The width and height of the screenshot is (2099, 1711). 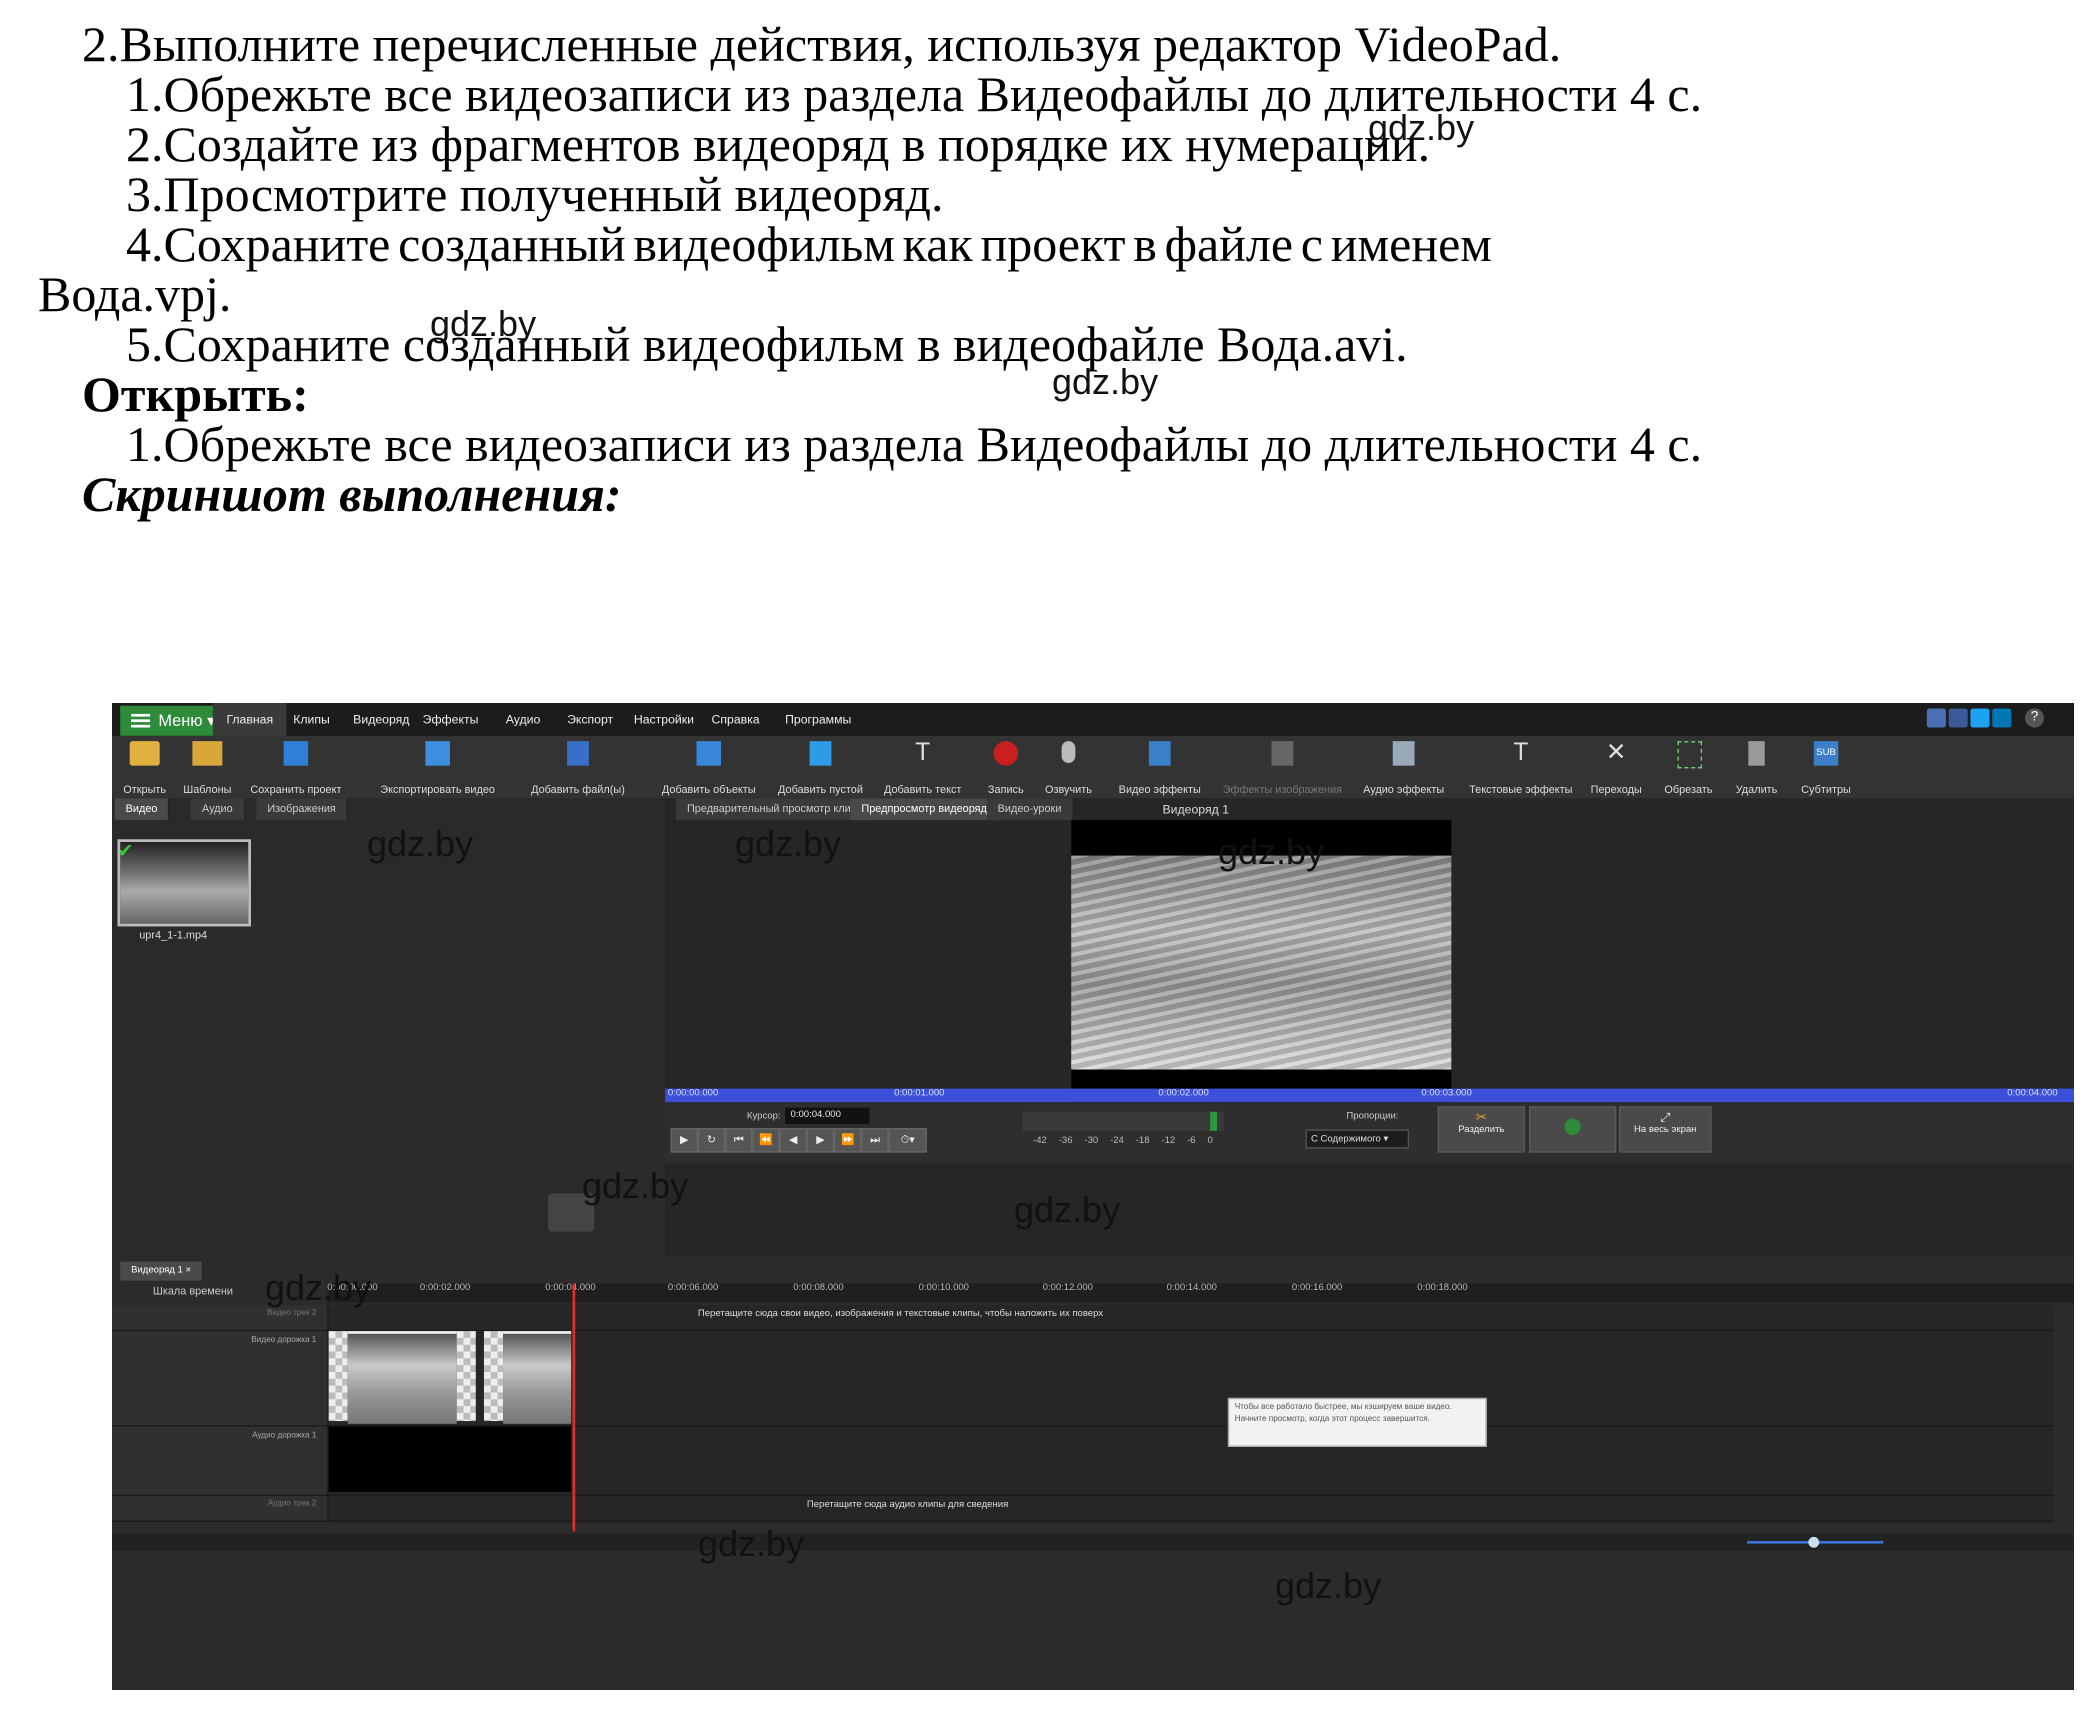 What do you see at coordinates (450, 1459) in the screenshot?
I see `audio-clip` at bounding box center [450, 1459].